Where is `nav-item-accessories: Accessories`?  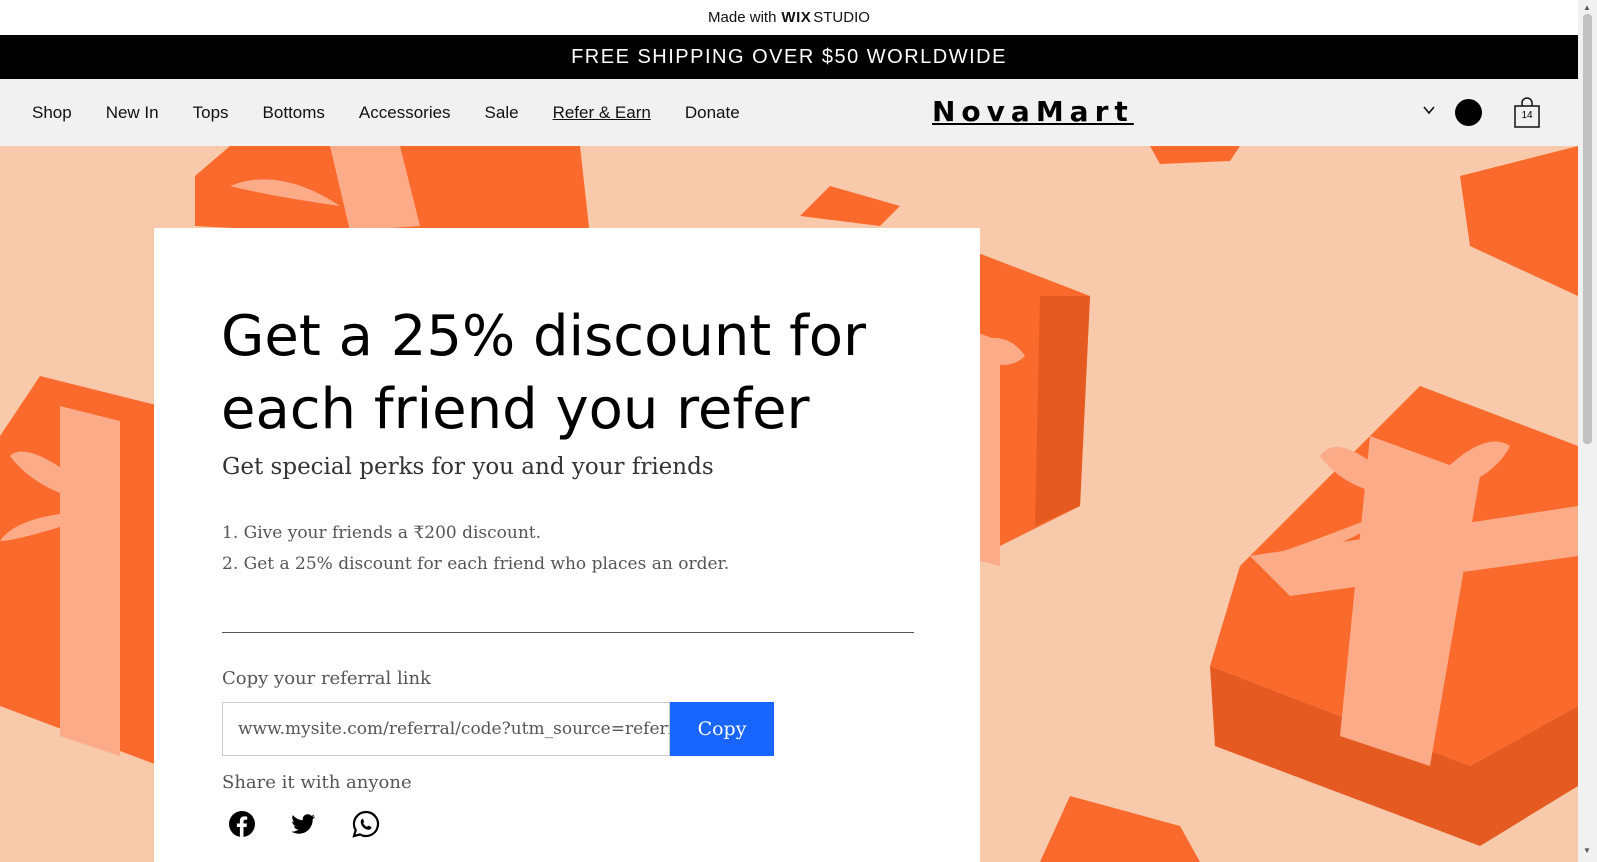 nav-item-accessories: Accessories is located at coordinates (405, 113).